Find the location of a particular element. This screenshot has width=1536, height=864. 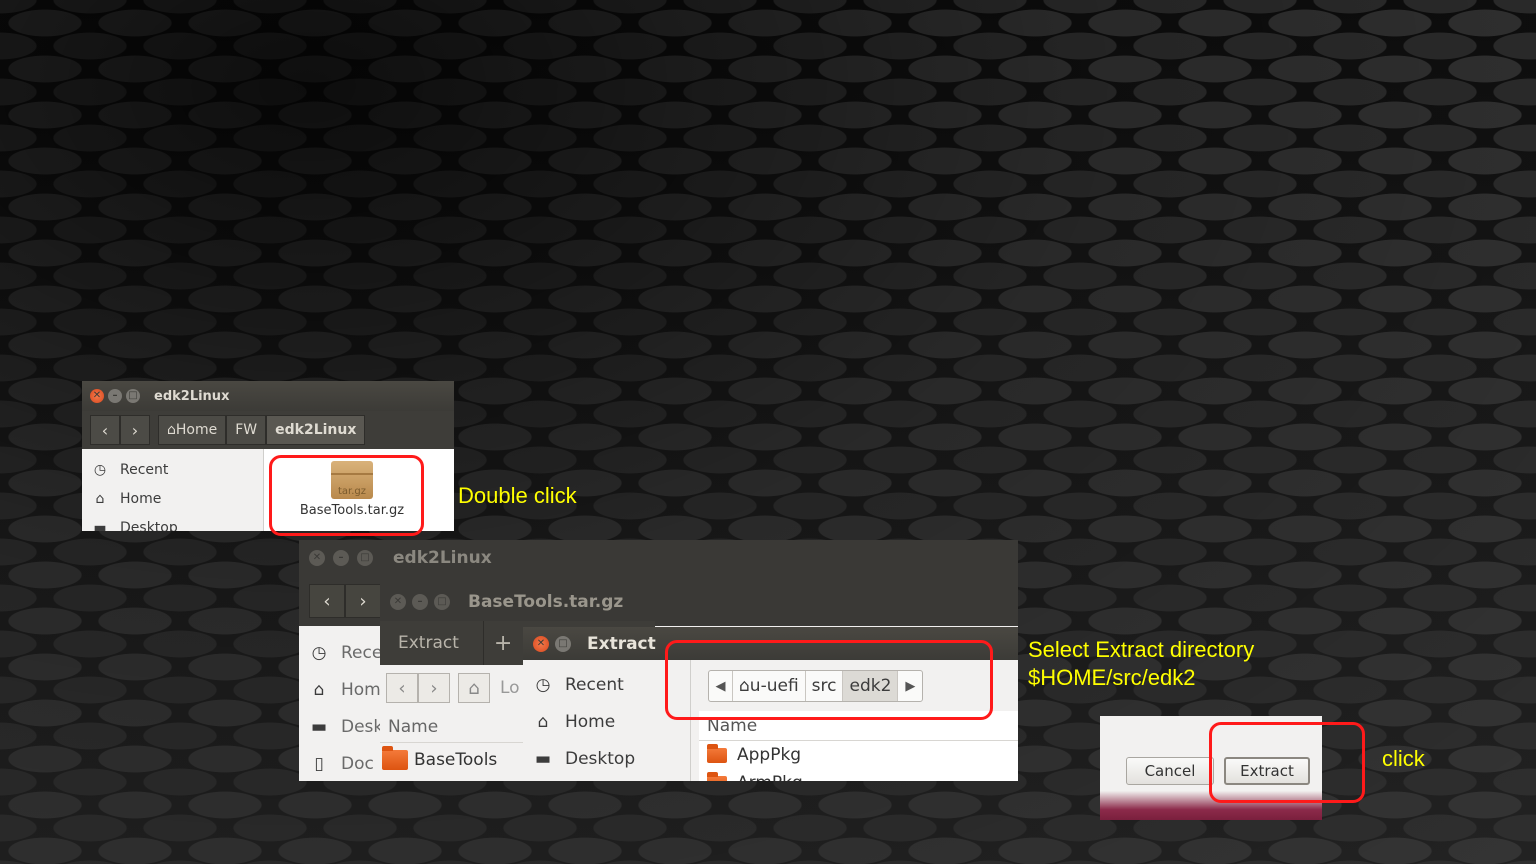

breadcrumb-home: ⌂ Home is located at coordinates (192, 430).